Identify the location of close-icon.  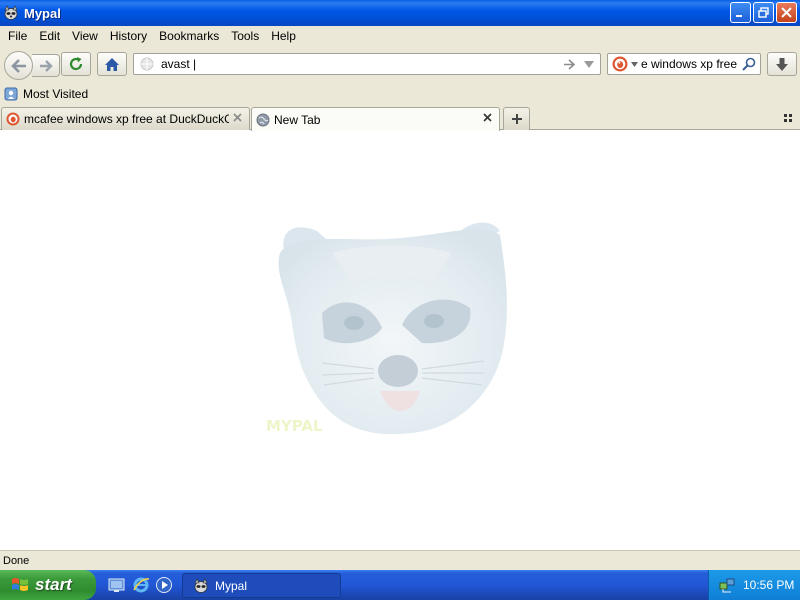
(786, 12).